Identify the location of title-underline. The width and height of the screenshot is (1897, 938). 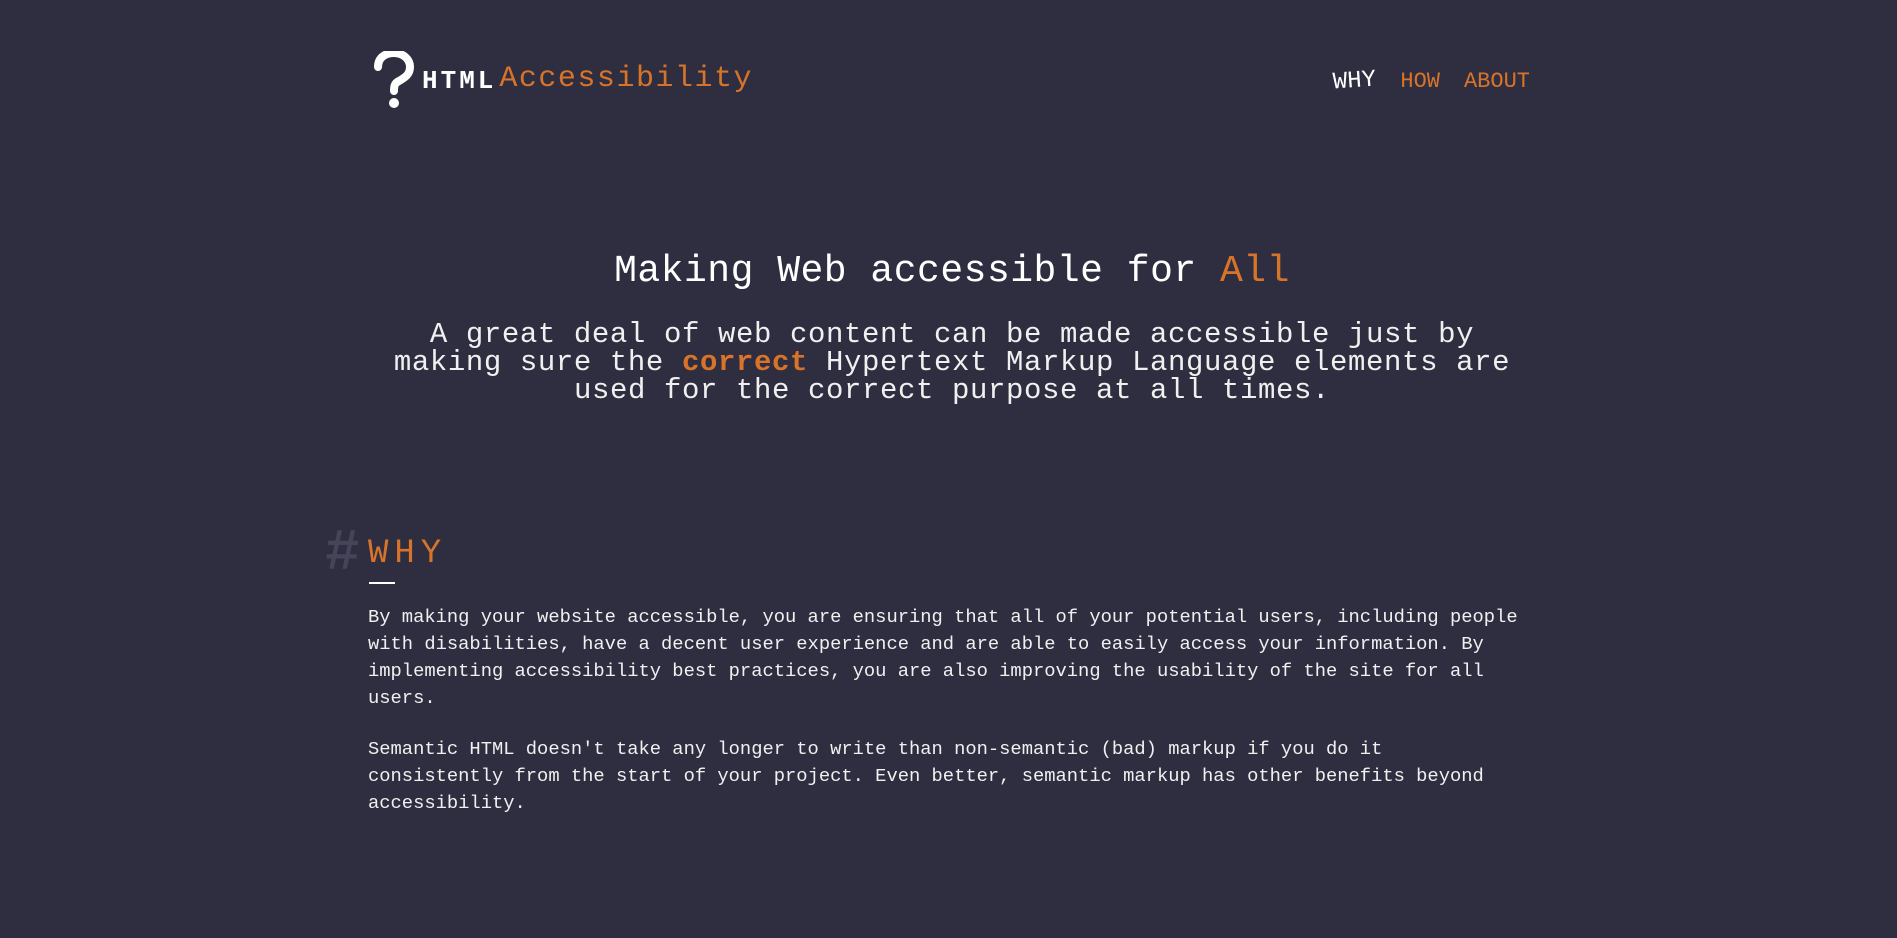
(382, 583).